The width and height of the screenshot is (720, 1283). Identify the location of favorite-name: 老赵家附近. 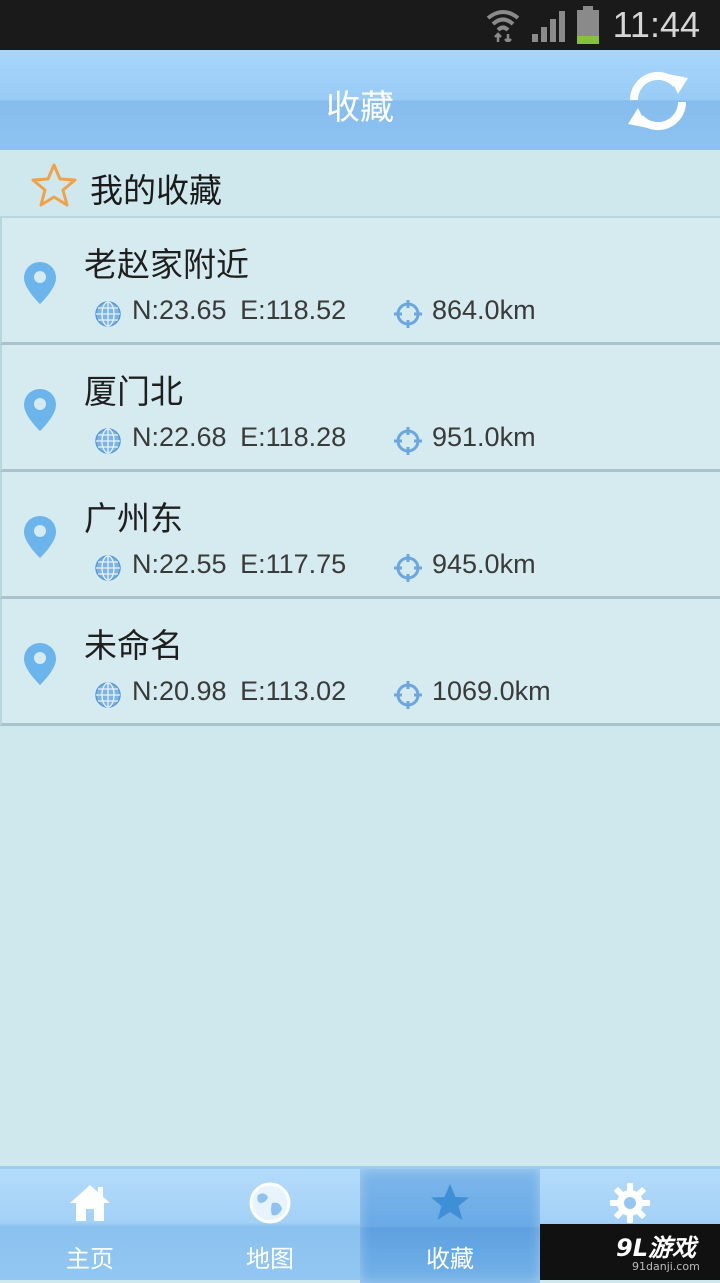
(166, 264).